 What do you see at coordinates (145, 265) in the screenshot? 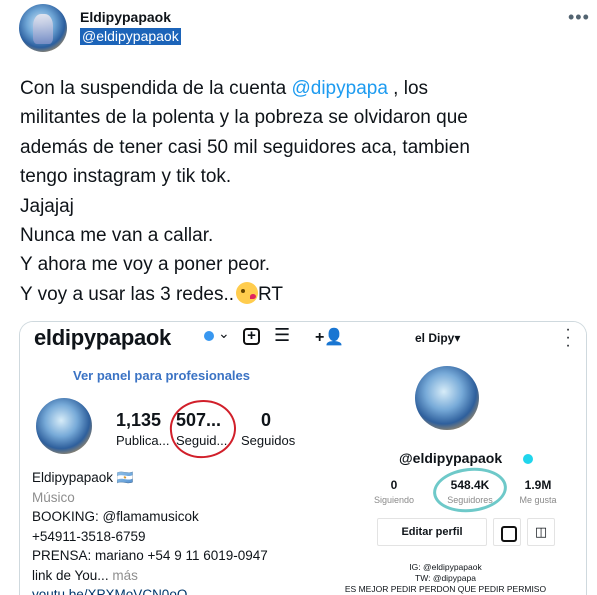
I see `tweet-line: Y ahora me voy a poner peor.` at bounding box center [145, 265].